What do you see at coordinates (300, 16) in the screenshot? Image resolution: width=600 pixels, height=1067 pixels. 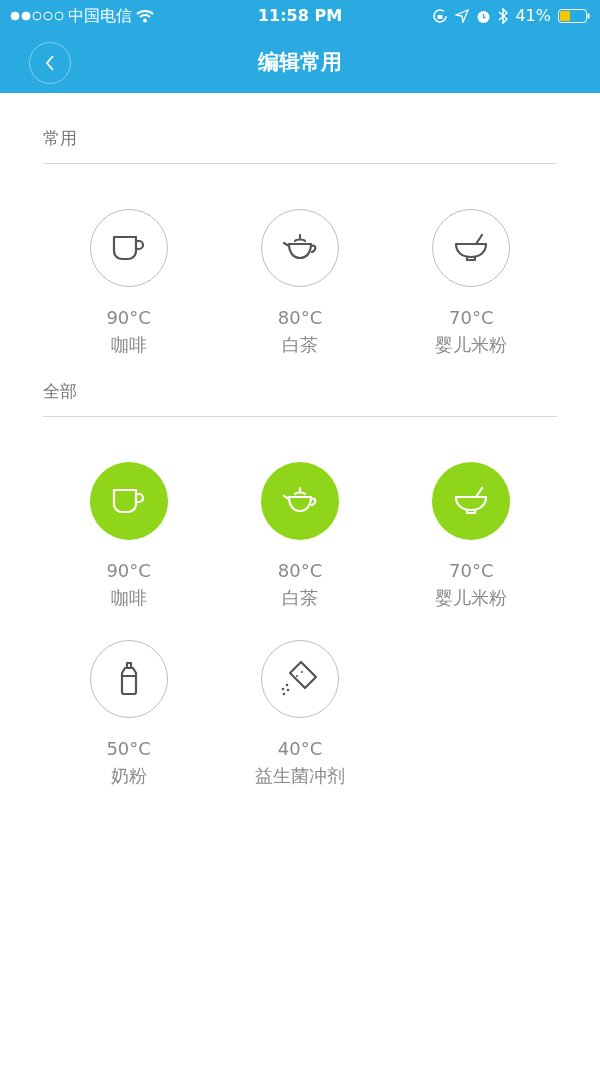 I see `status-time: 11:58 PM` at bounding box center [300, 16].